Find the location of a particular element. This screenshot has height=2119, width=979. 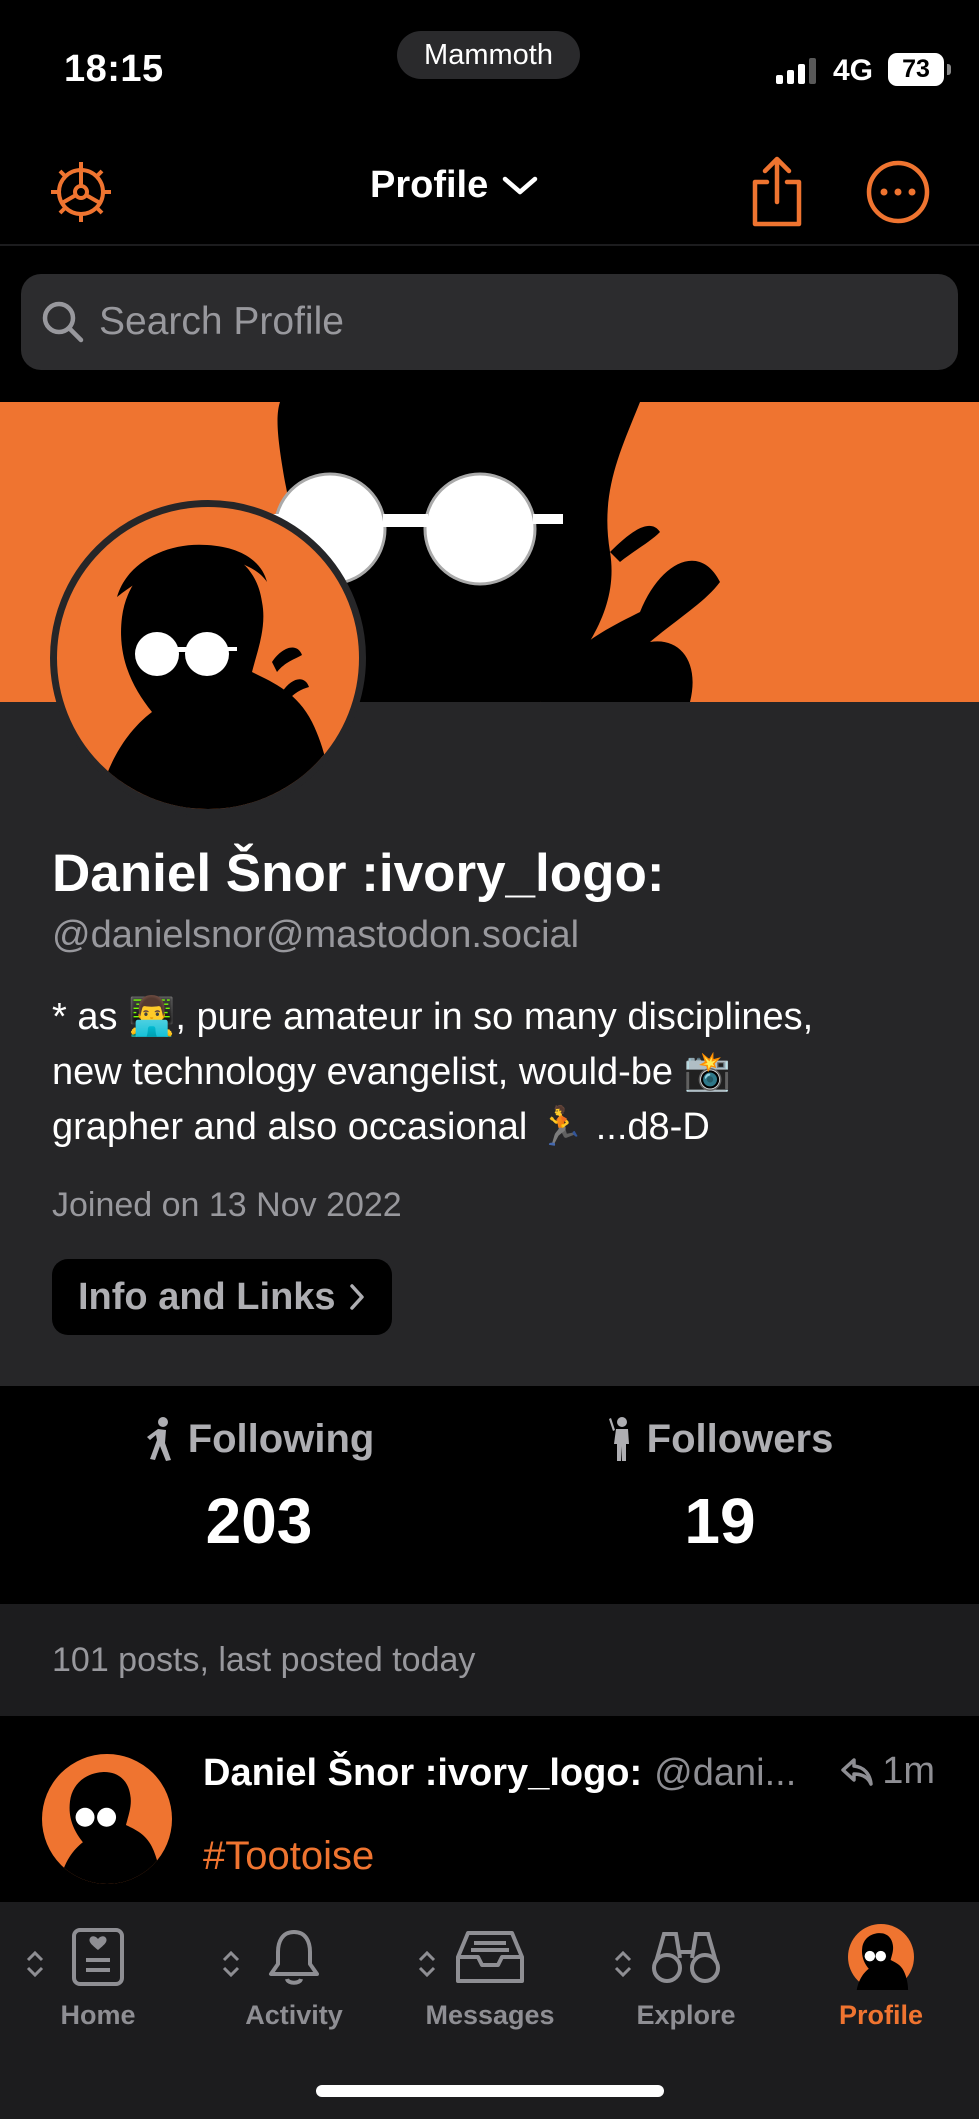

search-icon is located at coordinates (63, 322).